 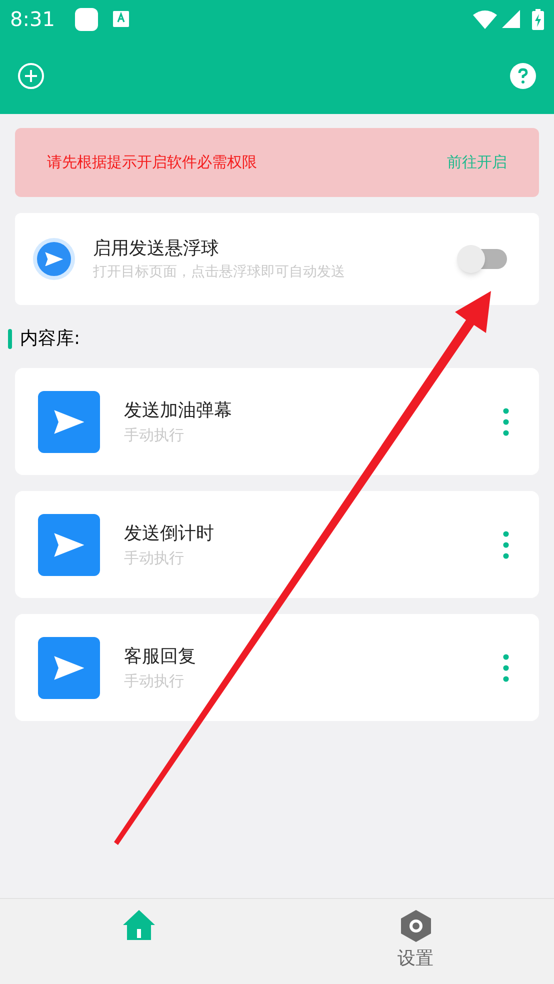 What do you see at coordinates (50, 339) in the screenshot?
I see `section-title: 内容库:` at bounding box center [50, 339].